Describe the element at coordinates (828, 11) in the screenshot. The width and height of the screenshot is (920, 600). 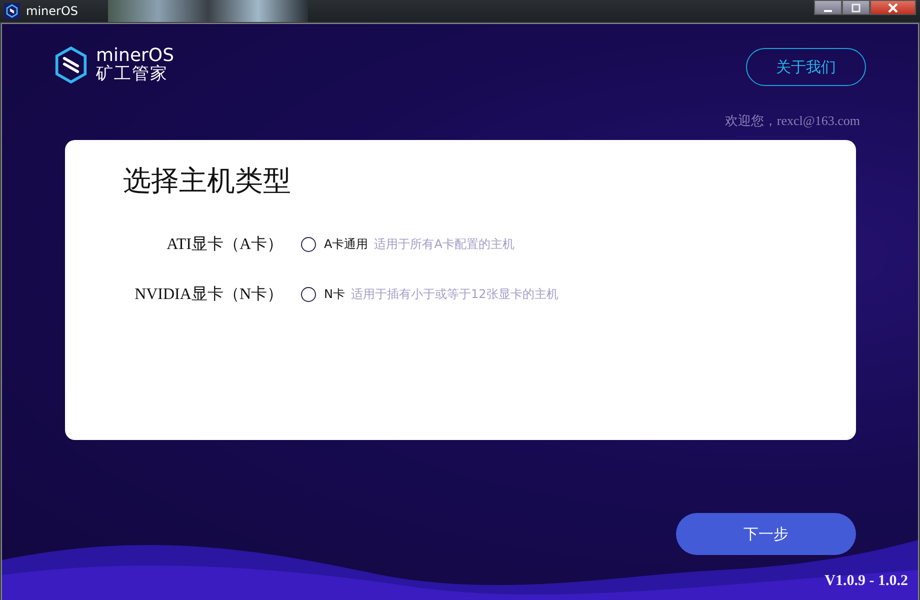
I see `minimize-icon` at that location.